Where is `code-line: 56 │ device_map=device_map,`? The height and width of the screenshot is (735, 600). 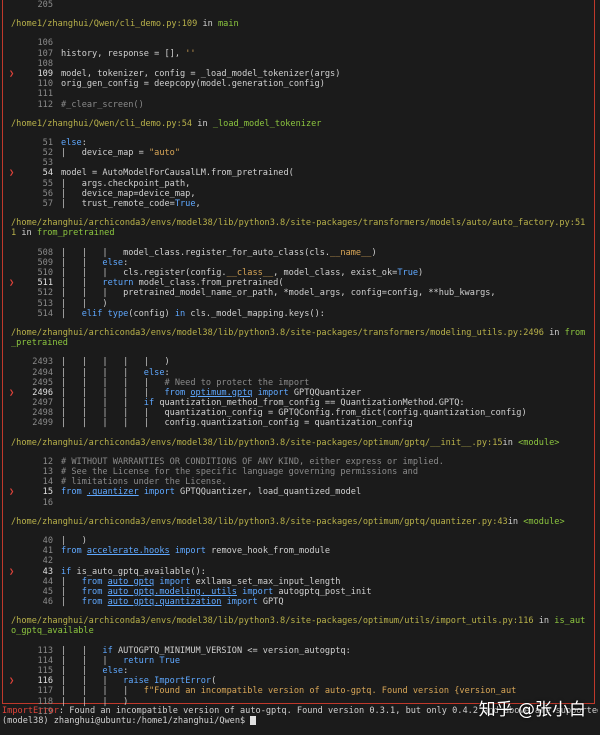
code-line: 56 │ device_map=device_map, is located at coordinates (298, 194).